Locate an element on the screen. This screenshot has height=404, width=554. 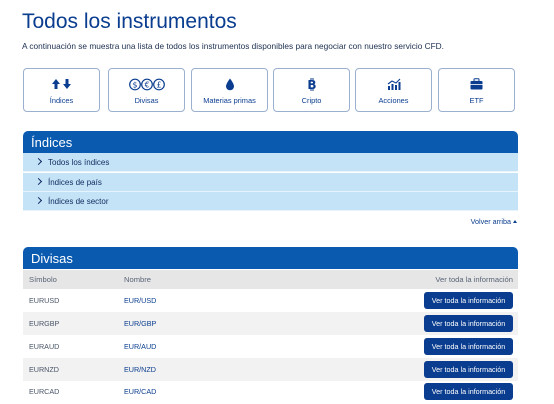
row-symbol: EURAUD is located at coordinates (44, 346).